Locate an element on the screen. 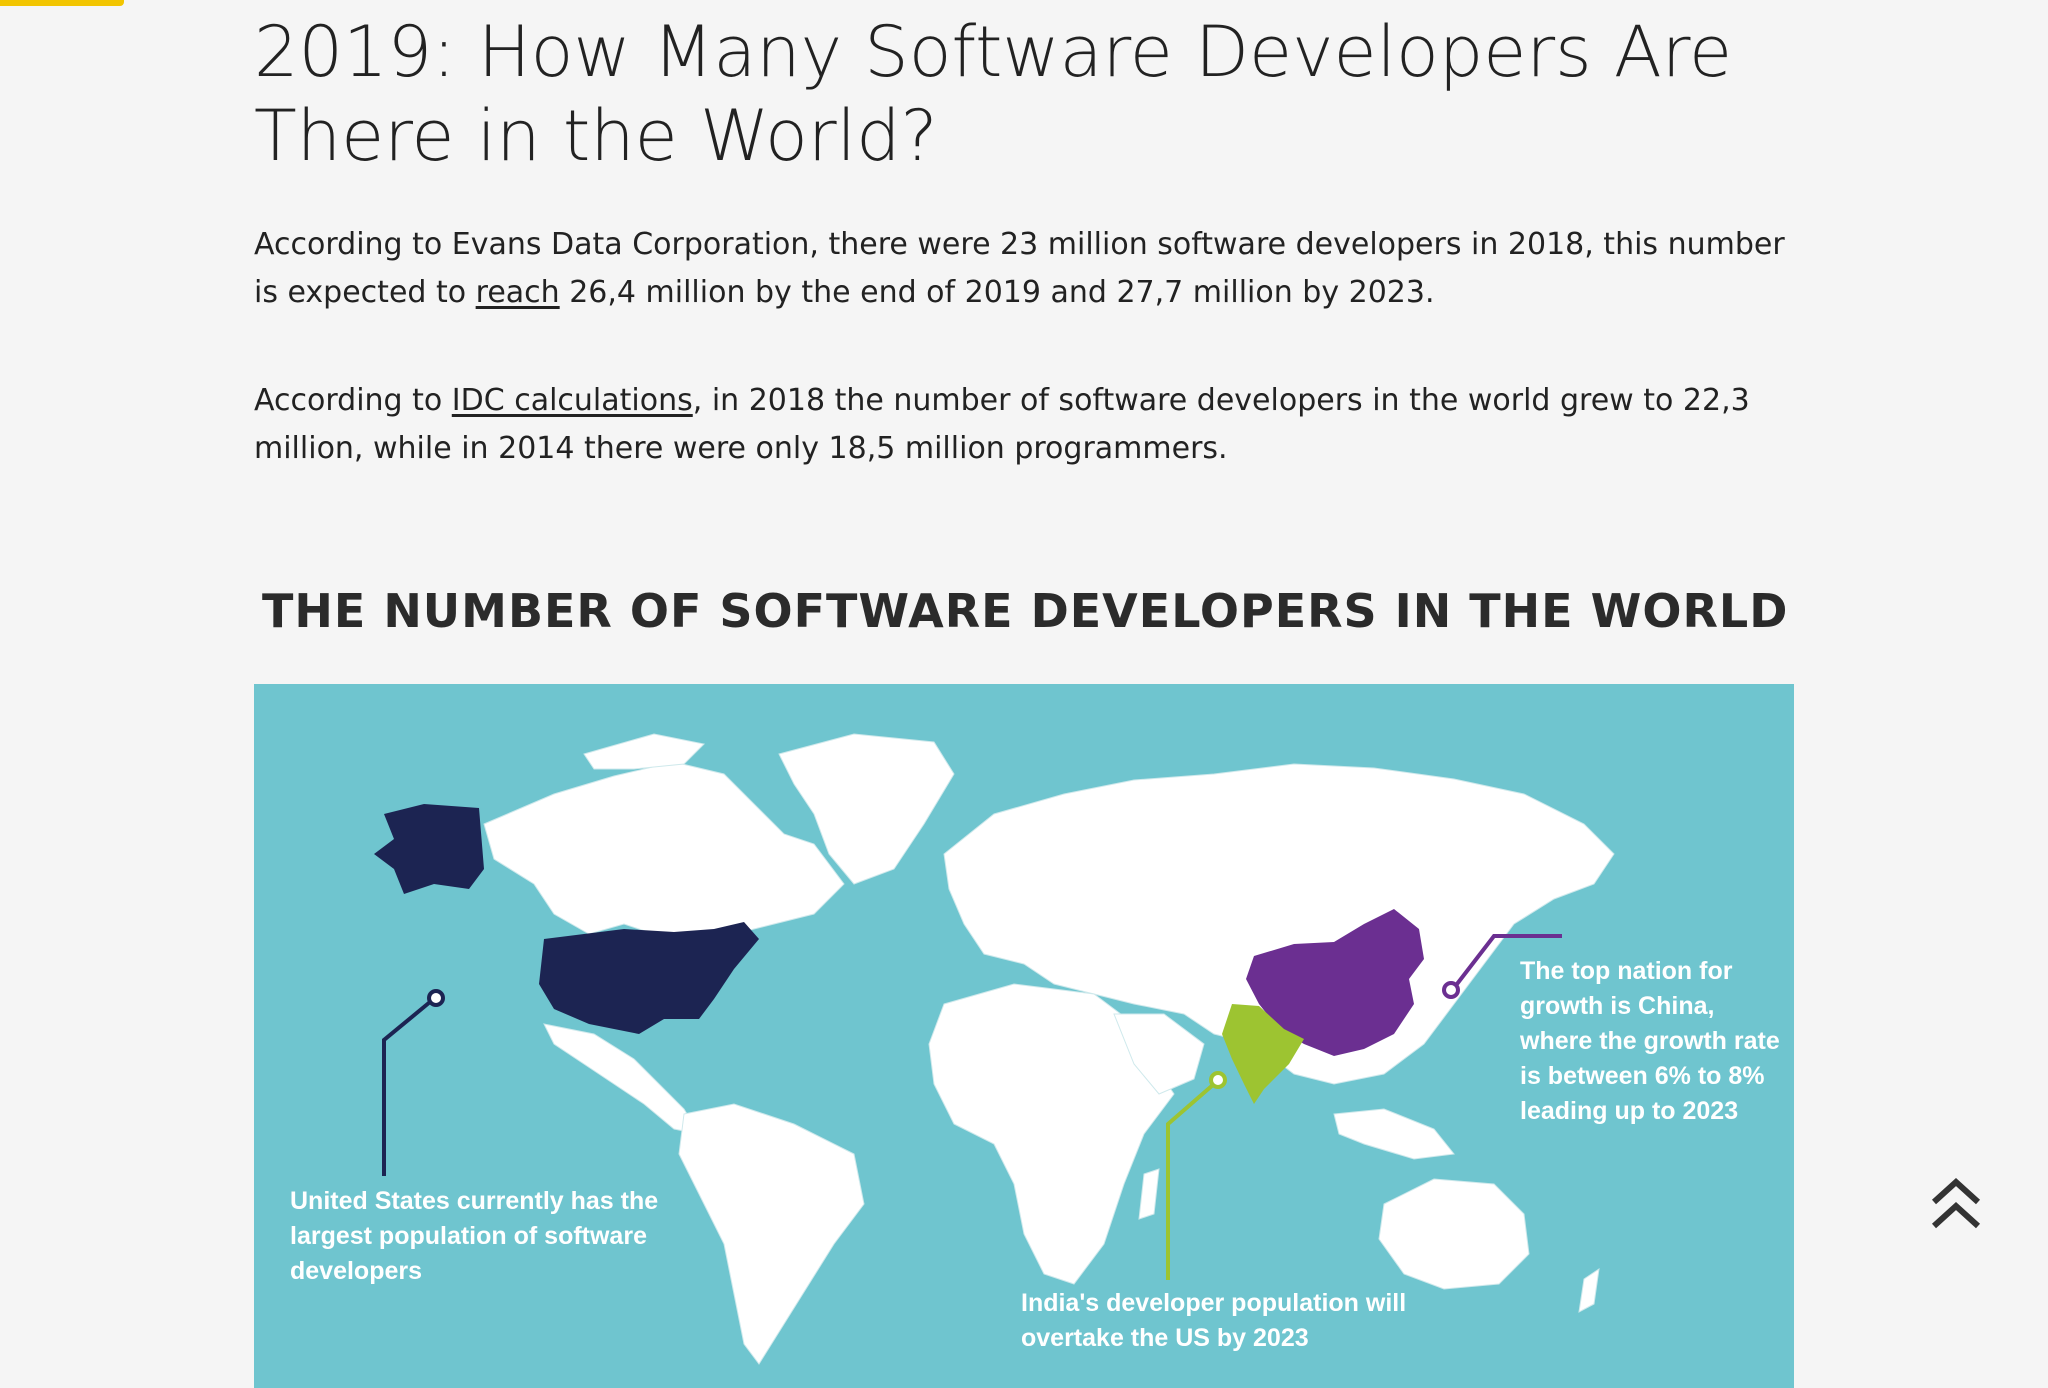 The image size is (2048, 1388). paragraph-text: According to is located at coordinates (353, 400).